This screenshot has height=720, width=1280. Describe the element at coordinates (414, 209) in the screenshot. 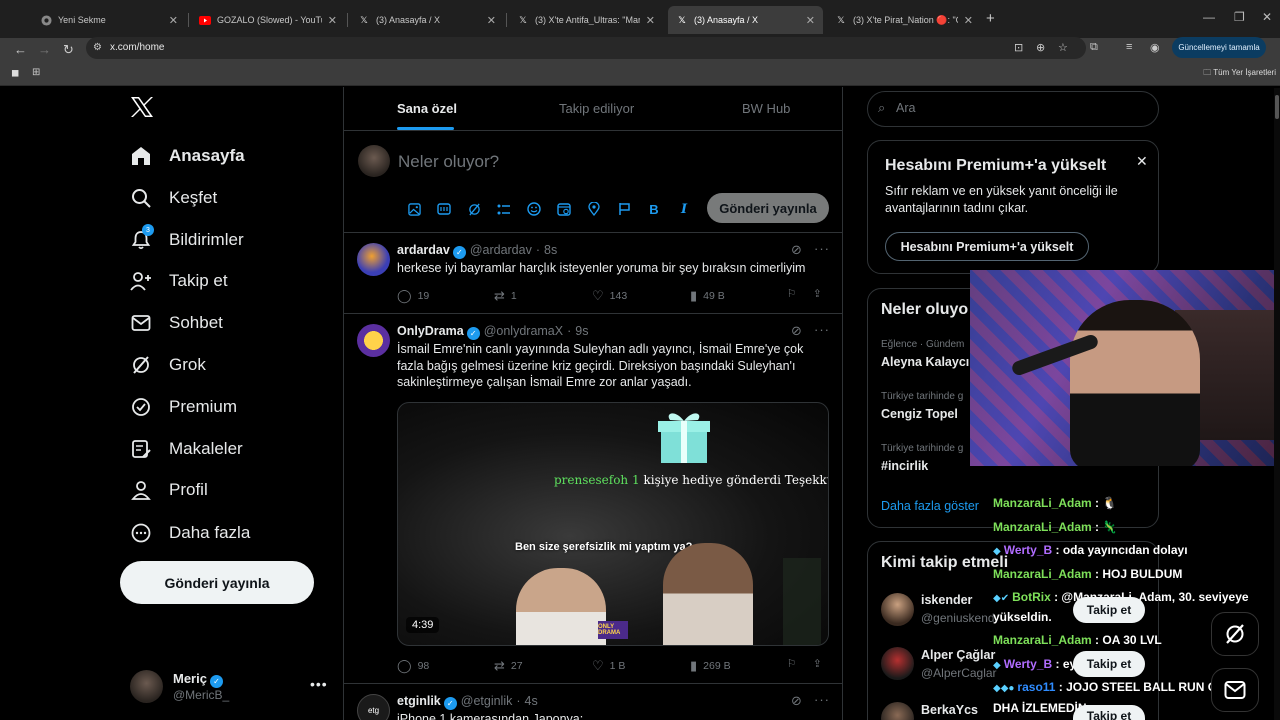

I see `image-icon` at that location.